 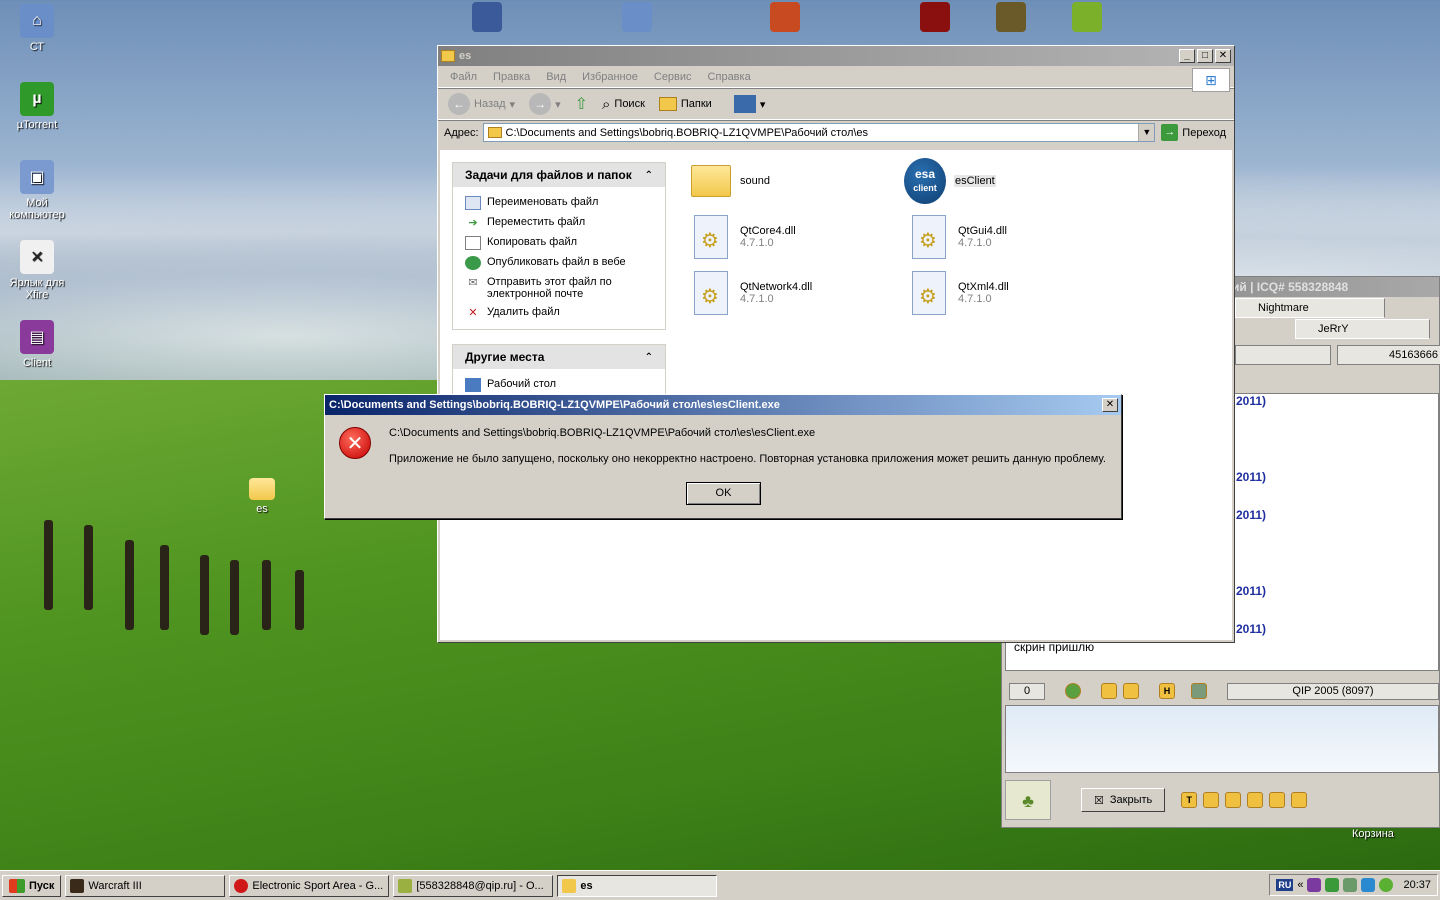 What do you see at coordinates (762, 104) in the screenshot?
I see `chevron-down-icon: ▾` at bounding box center [762, 104].